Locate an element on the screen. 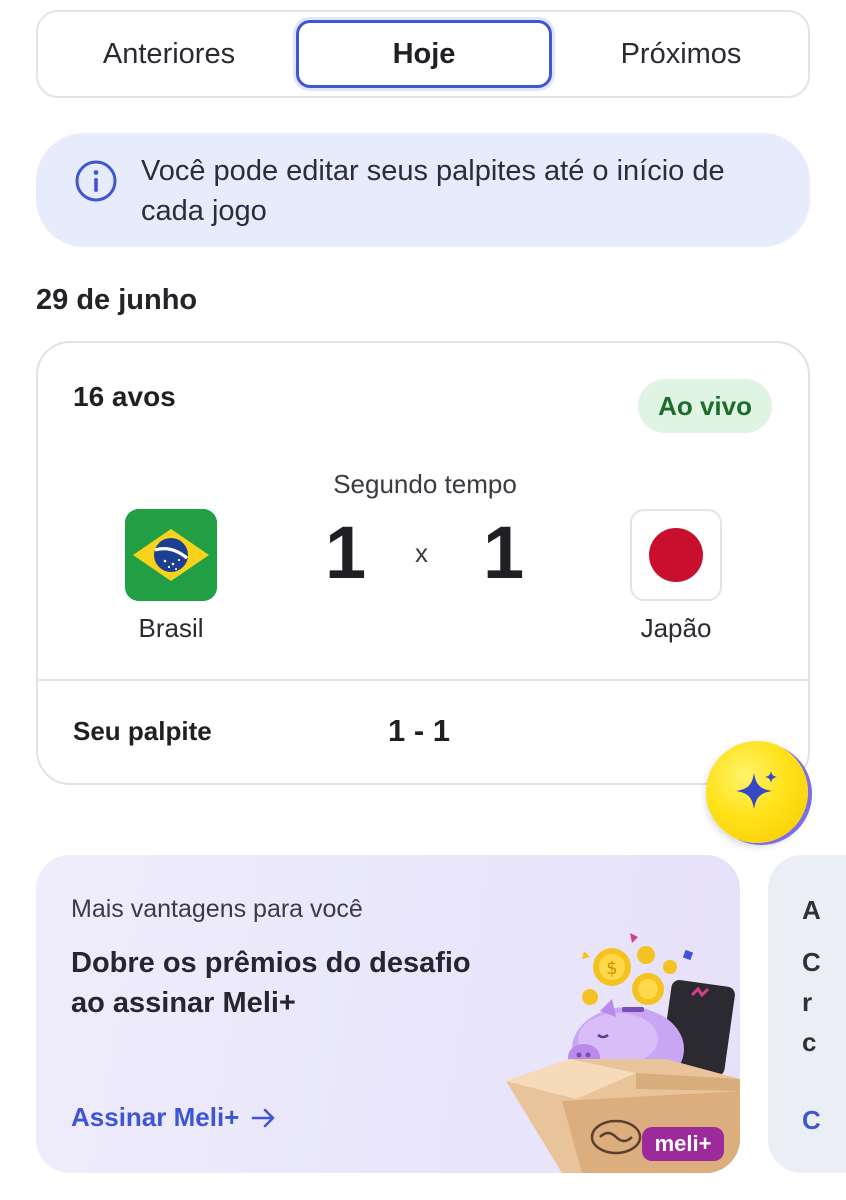 This screenshot has width=846, height=1200. away-team-name: Japão is located at coordinates (676, 628).